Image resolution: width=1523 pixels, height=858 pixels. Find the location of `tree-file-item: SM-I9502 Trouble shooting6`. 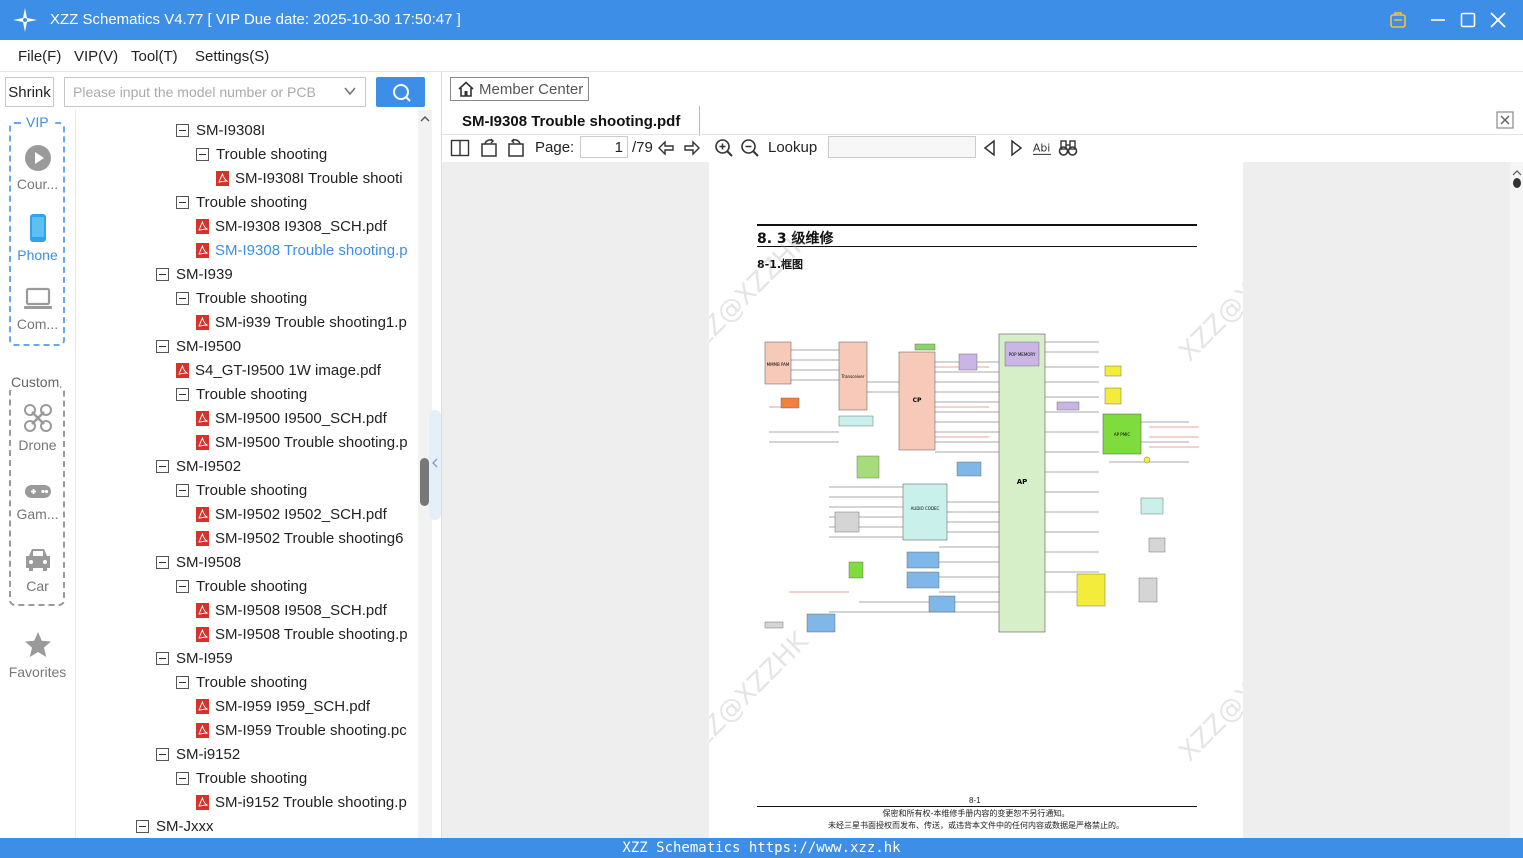

tree-file-item: SM-I9502 Trouble shooting6 is located at coordinates (299, 538).